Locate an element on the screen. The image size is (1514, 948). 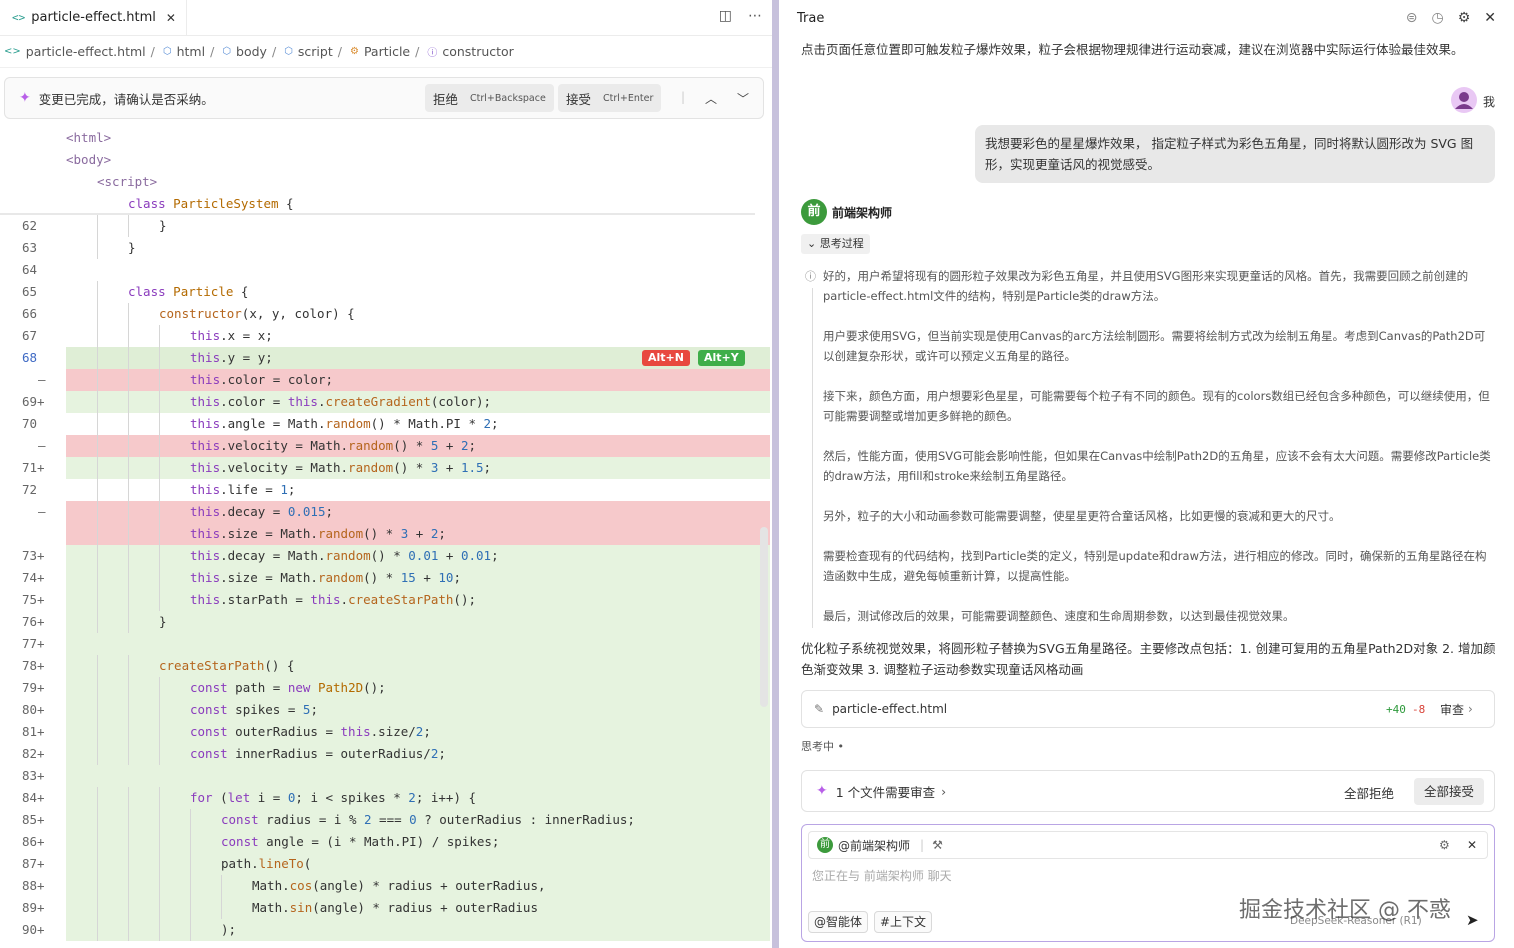
code-line: — this.velocity = Math.random() * 5 + 2; is located at coordinates (385, 446).